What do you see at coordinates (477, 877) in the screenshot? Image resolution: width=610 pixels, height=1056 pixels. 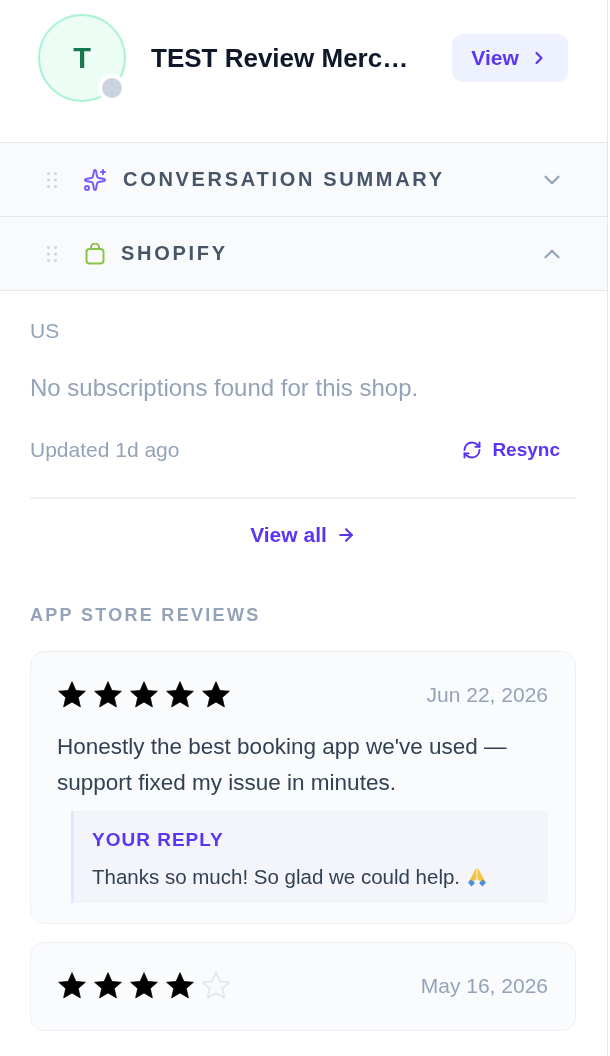 I see `praying-hands-icon` at bounding box center [477, 877].